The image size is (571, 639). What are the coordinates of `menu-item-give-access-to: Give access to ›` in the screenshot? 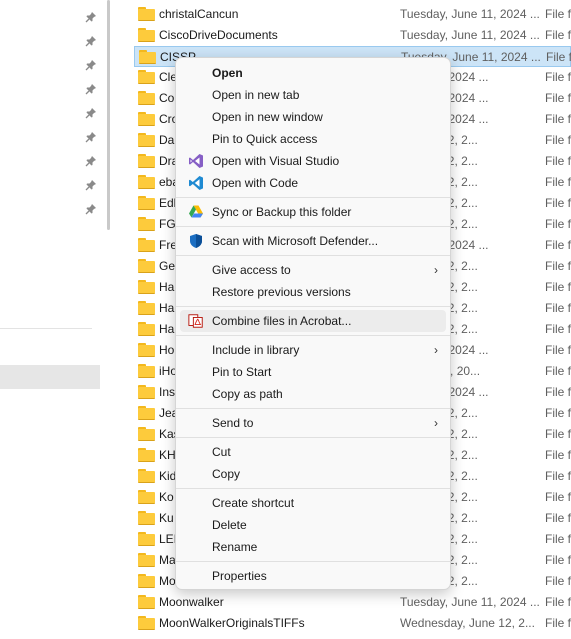 It's located at (313, 270).